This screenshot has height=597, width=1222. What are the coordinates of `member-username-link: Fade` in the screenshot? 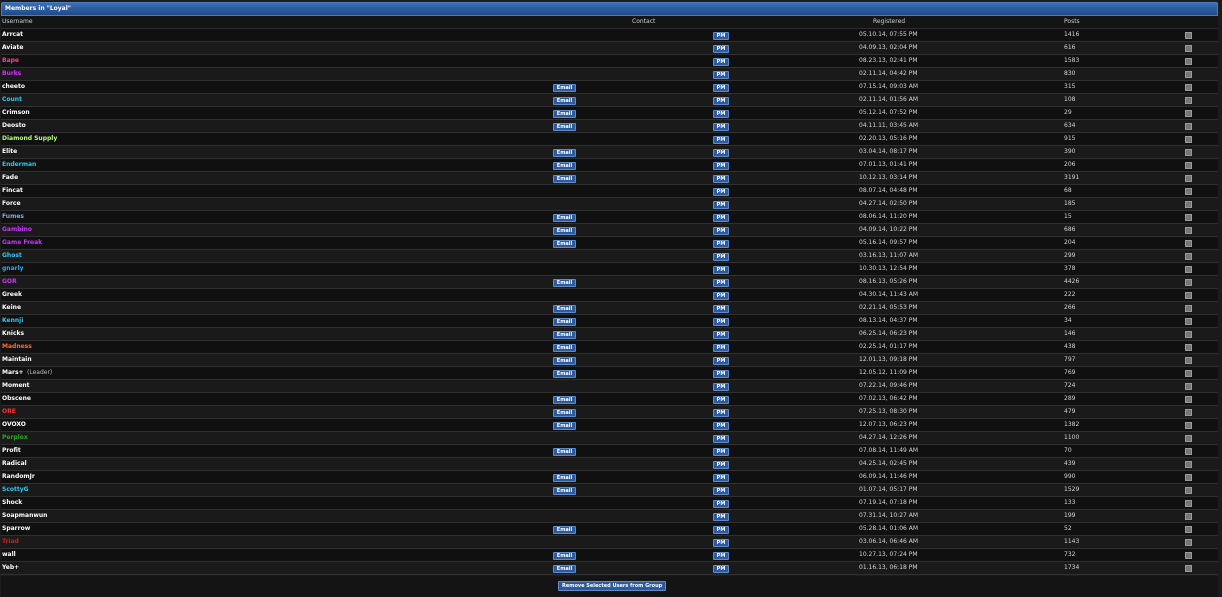 It's located at (10, 178).